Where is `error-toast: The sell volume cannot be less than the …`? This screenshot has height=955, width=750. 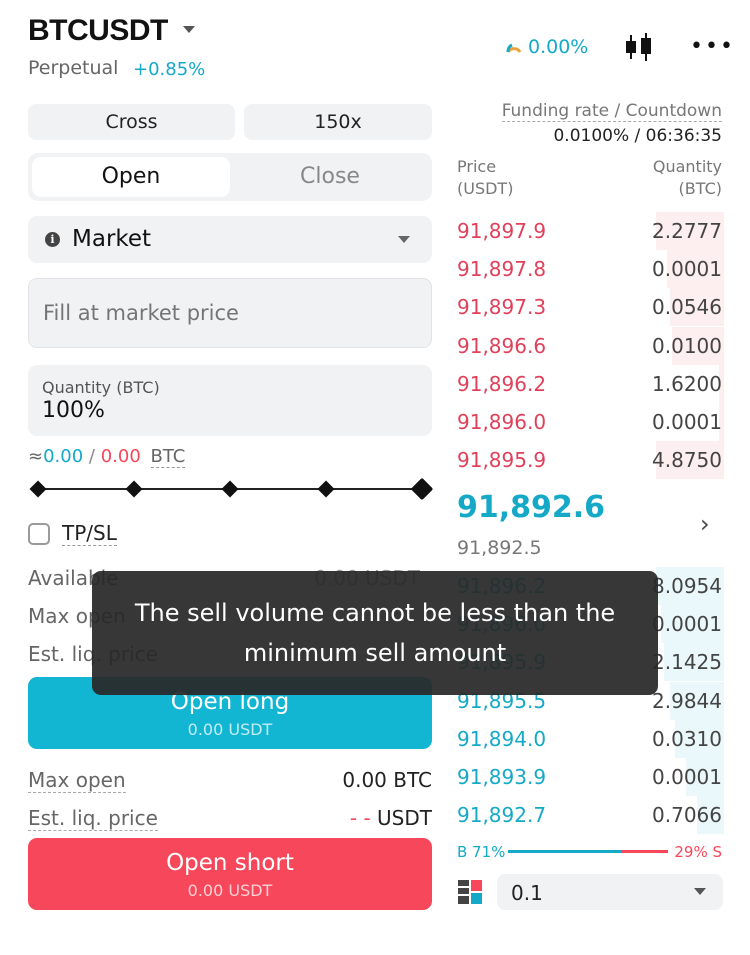
error-toast: The sell volume cannot be less than the … is located at coordinates (375, 633).